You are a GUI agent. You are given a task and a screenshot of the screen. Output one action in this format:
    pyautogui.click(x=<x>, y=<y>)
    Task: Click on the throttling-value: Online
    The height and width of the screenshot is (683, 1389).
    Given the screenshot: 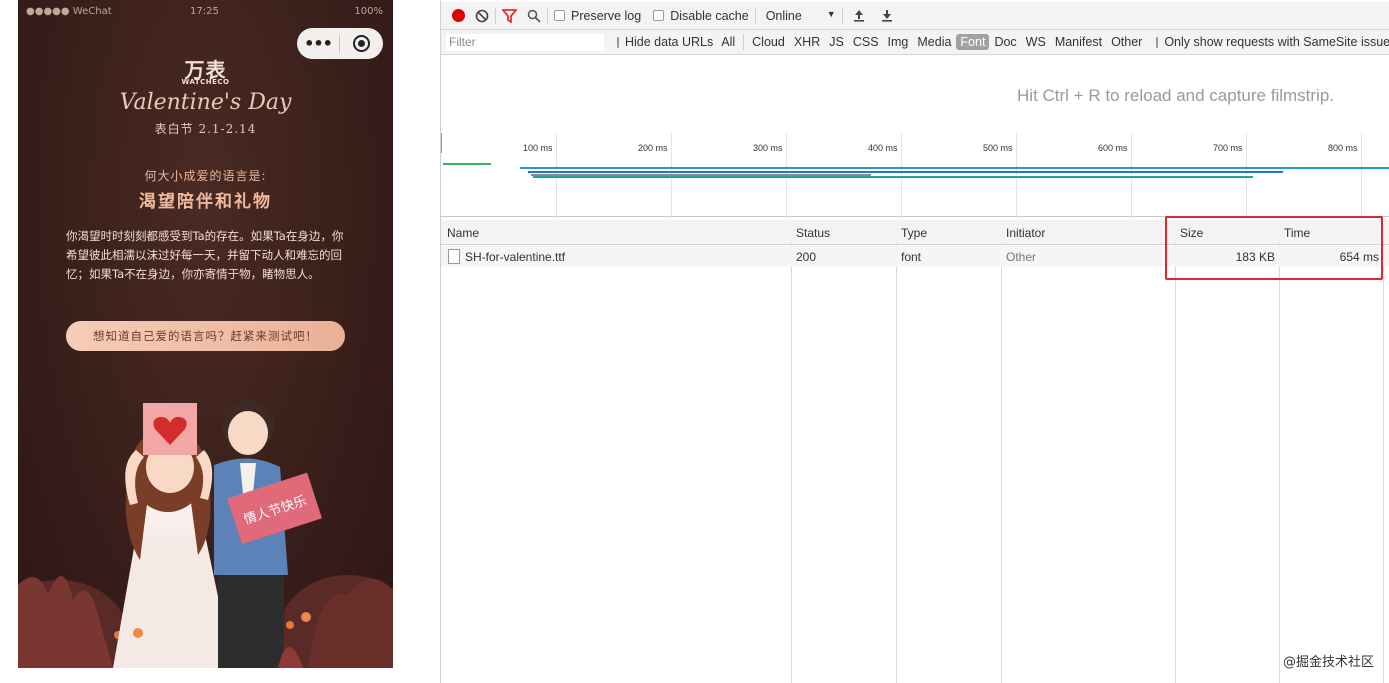 What is the action you would take?
    pyautogui.click(x=783, y=15)
    